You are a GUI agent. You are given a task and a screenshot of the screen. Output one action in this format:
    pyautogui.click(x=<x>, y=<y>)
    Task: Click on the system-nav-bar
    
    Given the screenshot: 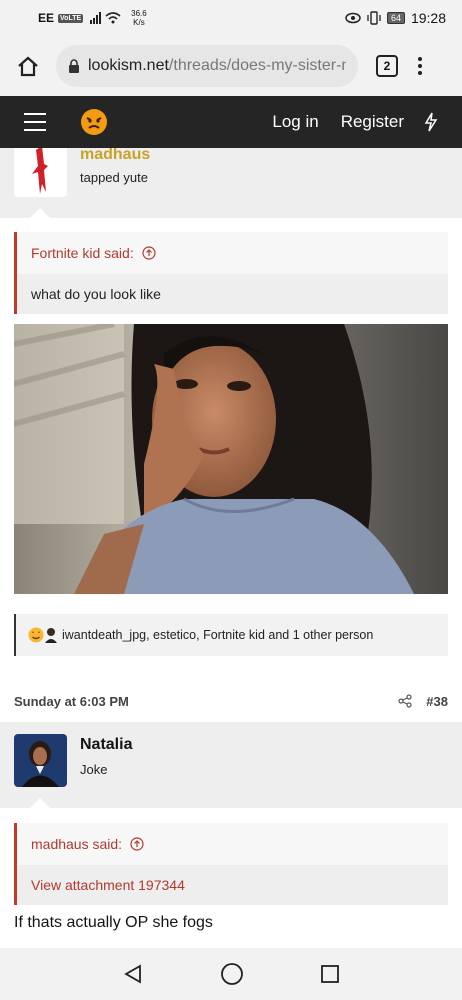 What is the action you would take?
    pyautogui.click(x=231, y=974)
    